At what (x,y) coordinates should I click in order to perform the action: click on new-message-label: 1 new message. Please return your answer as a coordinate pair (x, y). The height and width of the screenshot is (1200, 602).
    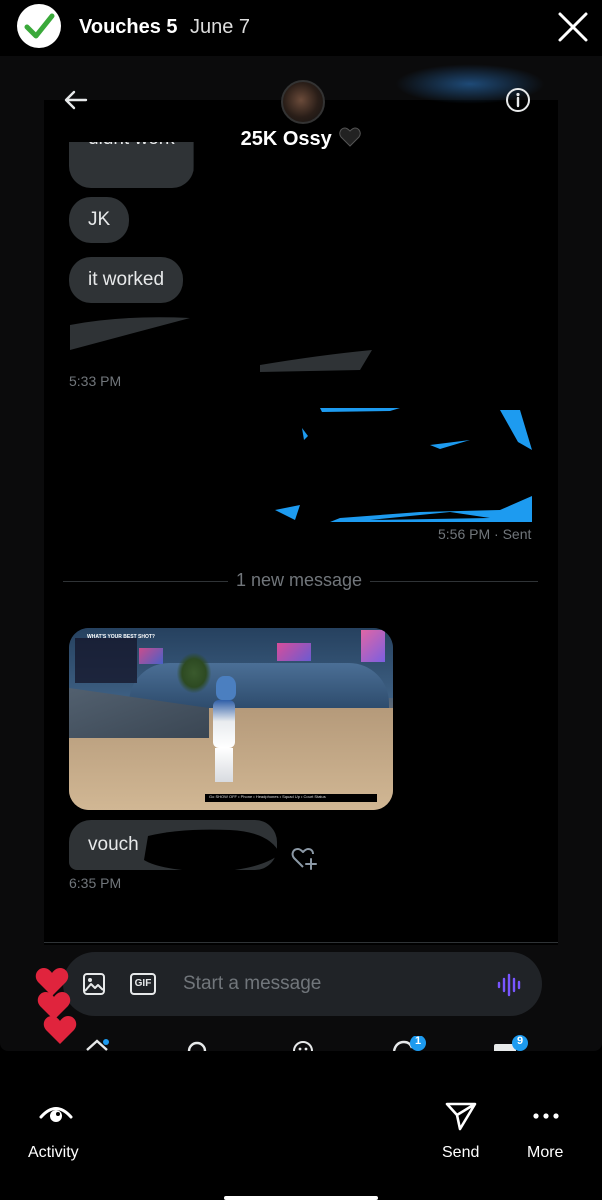
    Looking at the image, I should click on (299, 580).